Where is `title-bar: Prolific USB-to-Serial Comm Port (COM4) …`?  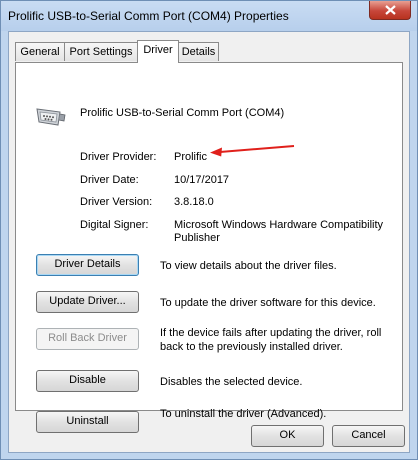 title-bar: Prolific USB-to-Serial Comm Port (COM4) … is located at coordinates (209, 16).